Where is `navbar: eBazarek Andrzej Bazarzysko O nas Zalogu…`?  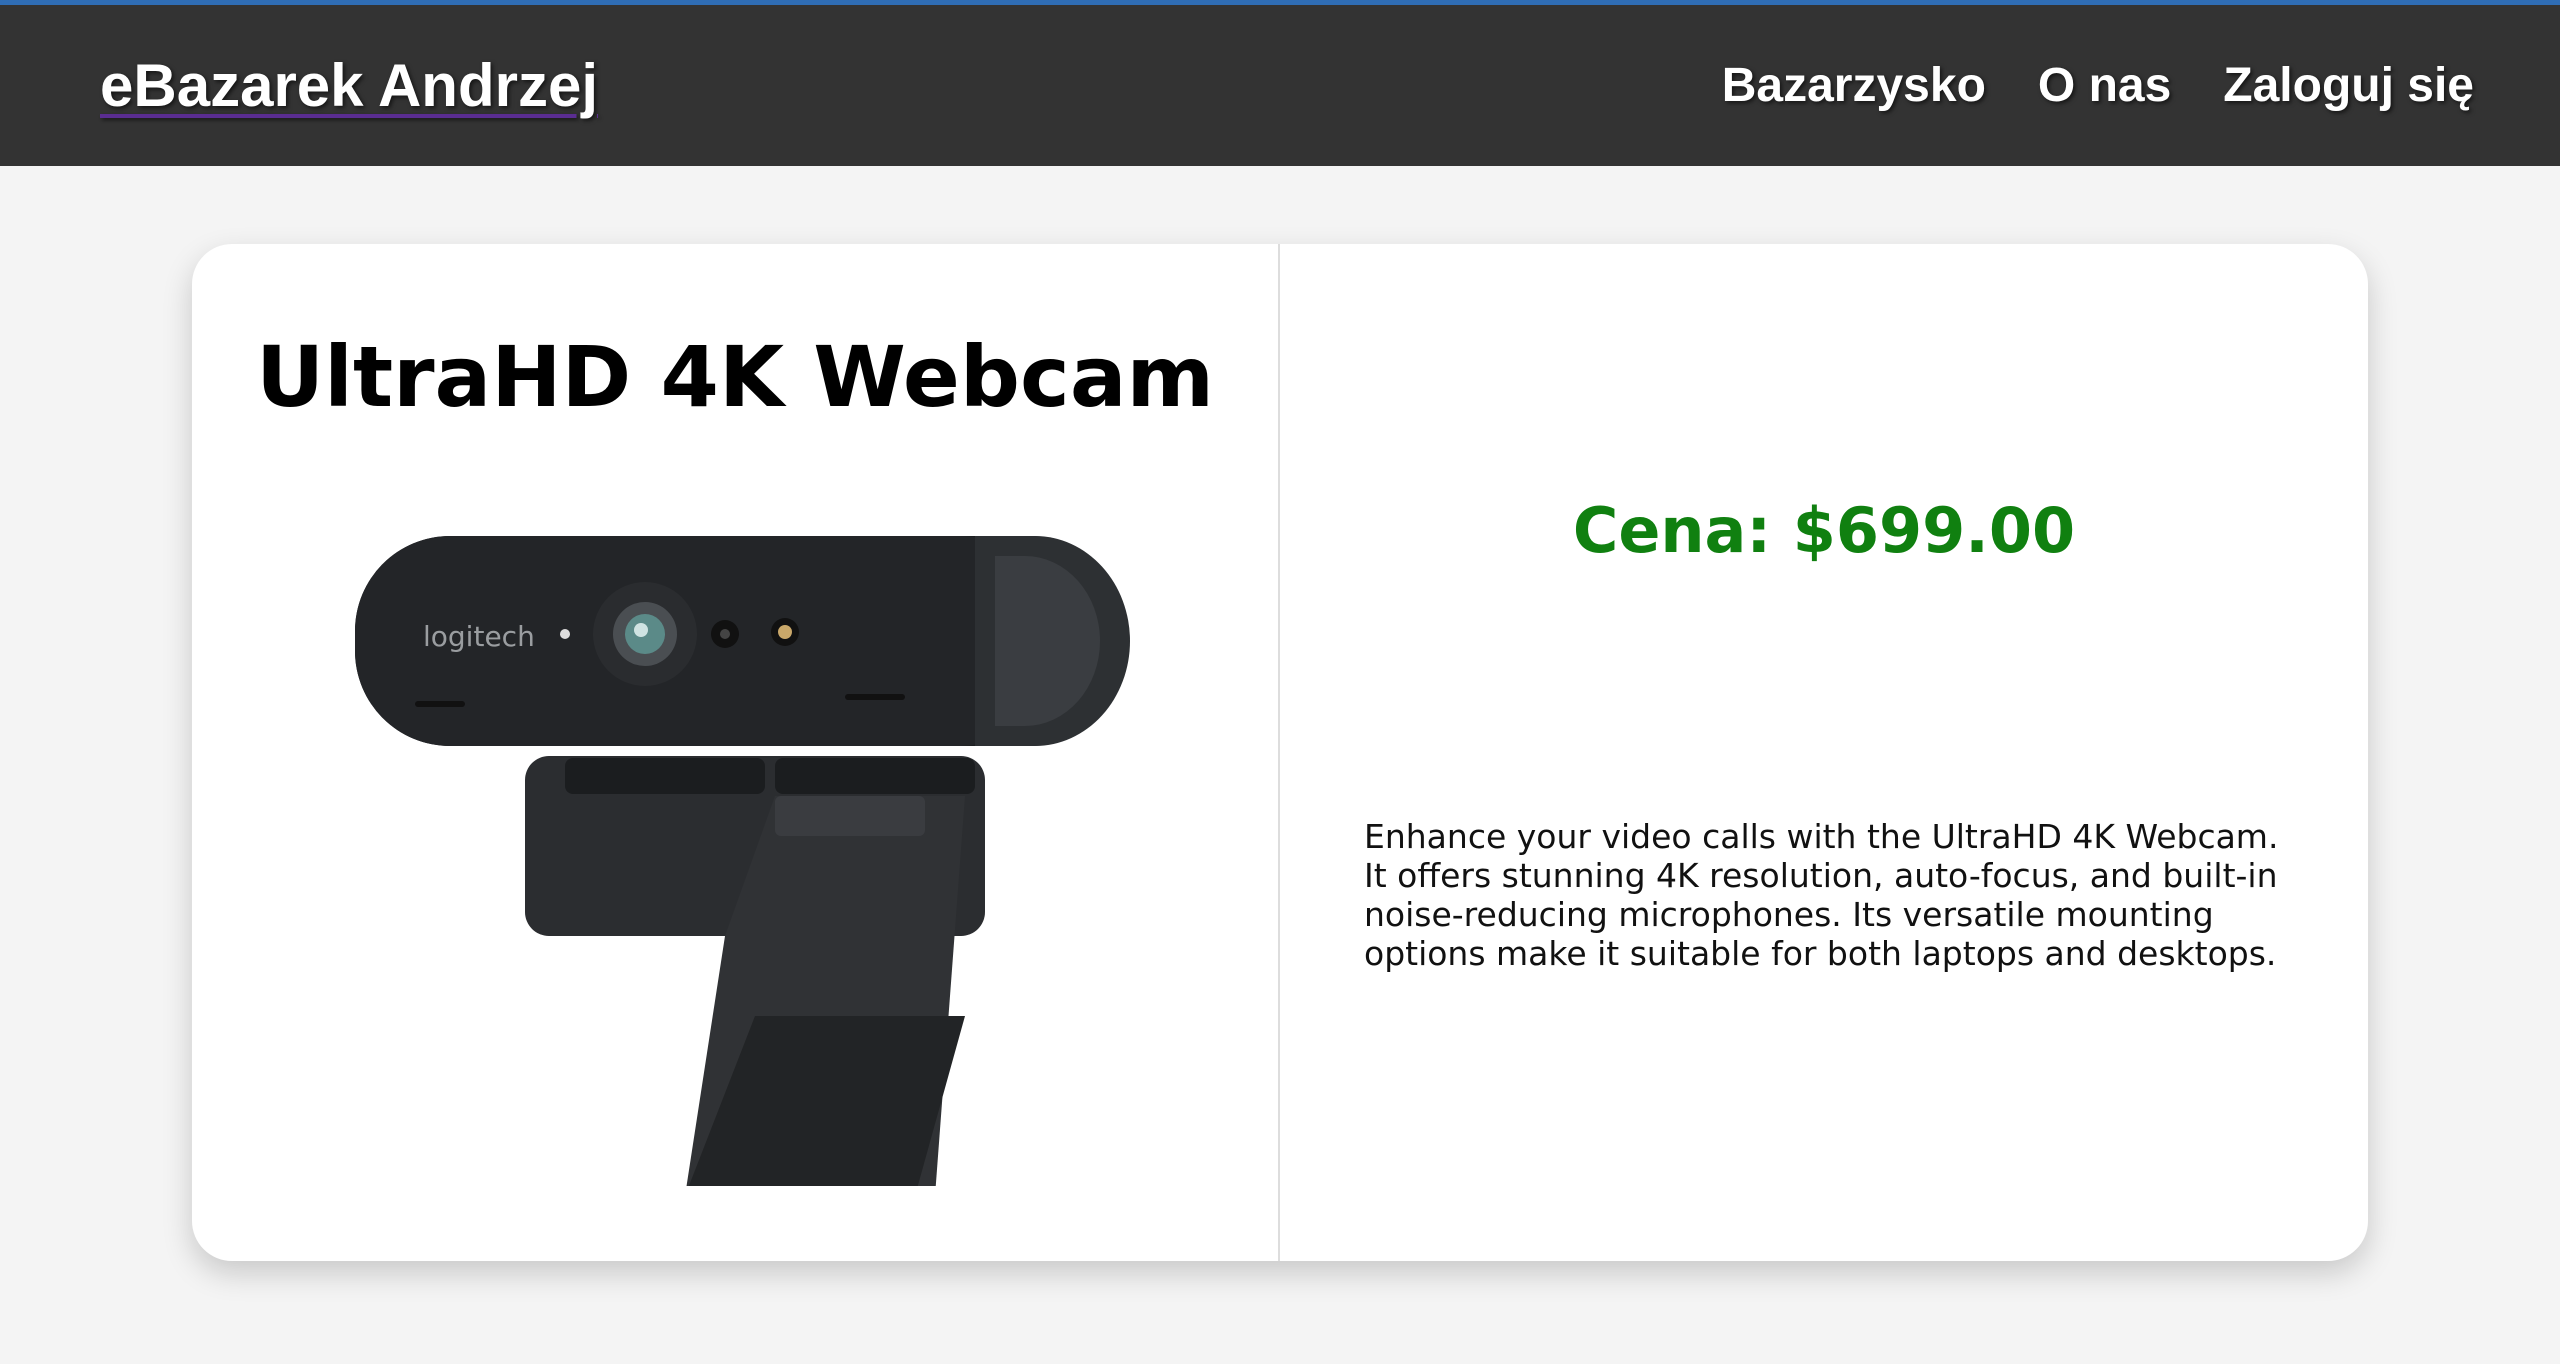 navbar: eBazarek Andrzej Bazarzysko O nas Zalogu… is located at coordinates (1280, 85).